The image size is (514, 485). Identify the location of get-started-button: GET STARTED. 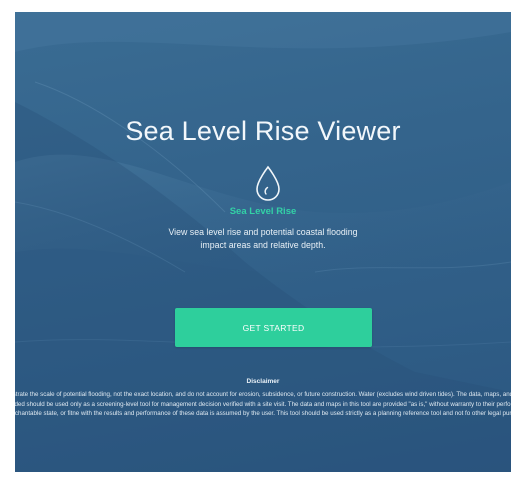
(273, 327).